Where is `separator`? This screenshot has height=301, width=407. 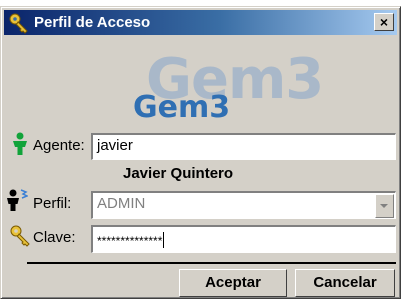
separator is located at coordinates (211, 263).